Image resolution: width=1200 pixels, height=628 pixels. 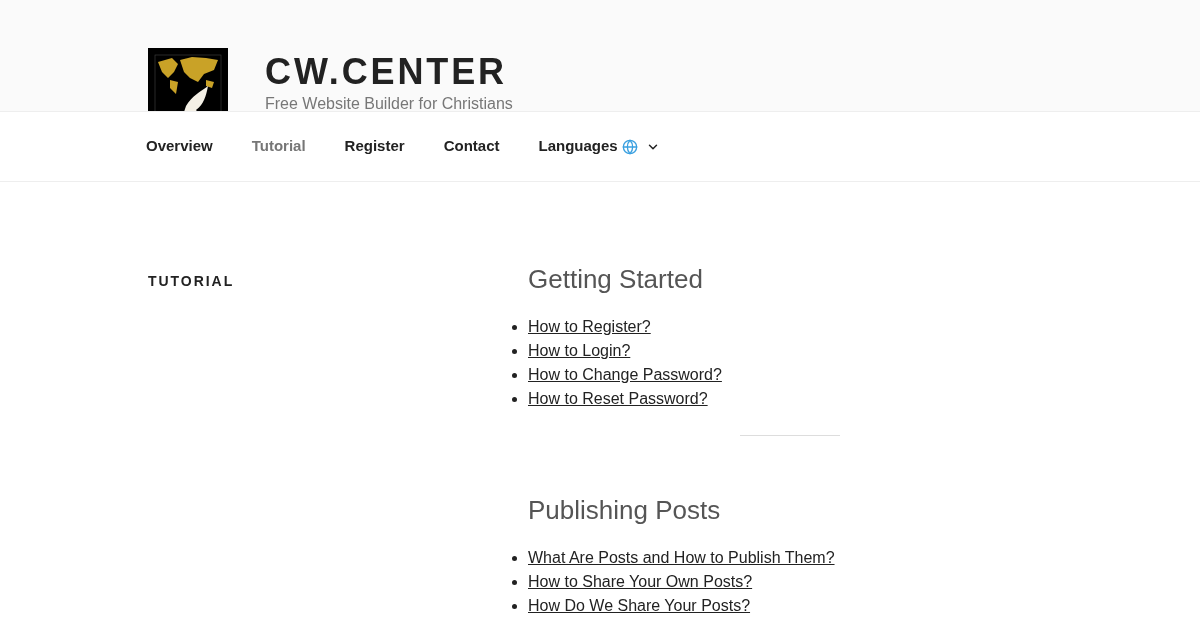 I want to click on nav-link: Languages, so click(x=599, y=146).